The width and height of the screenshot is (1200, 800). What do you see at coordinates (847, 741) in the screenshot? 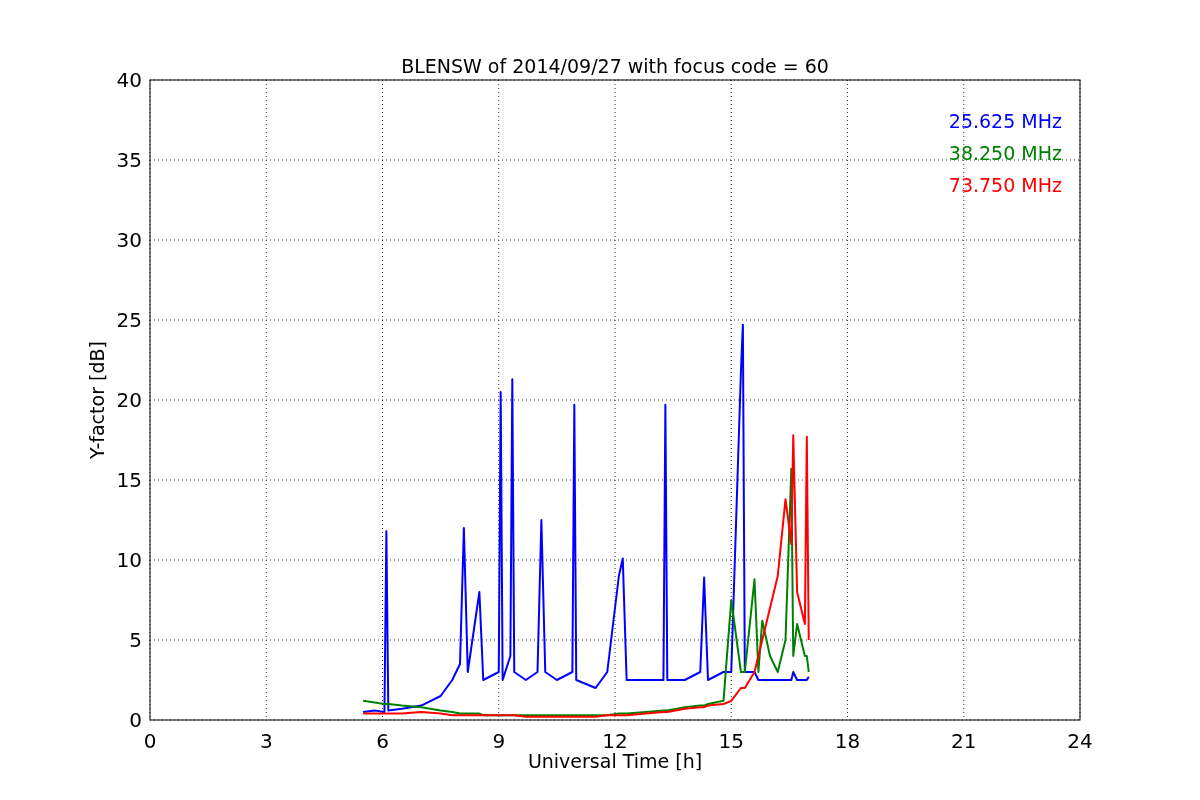
I see `x-tick-label: 18` at bounding box center [847, 741].